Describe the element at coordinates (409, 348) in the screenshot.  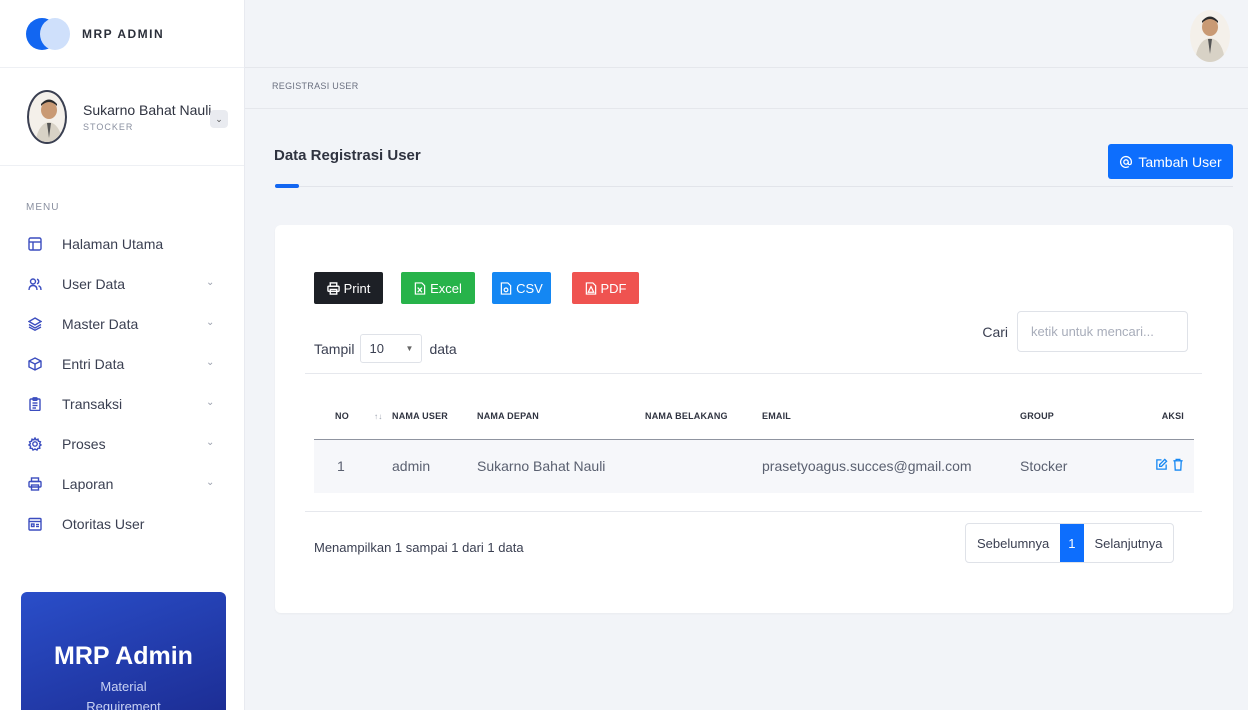
I see `caret-down-icon: ▼` at that location.